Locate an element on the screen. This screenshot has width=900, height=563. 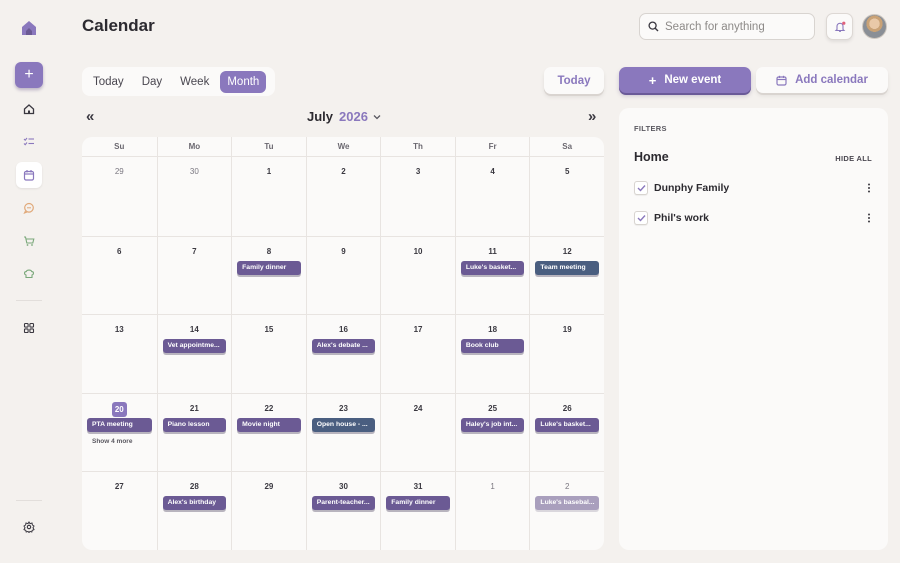
next-month-button: » is located at coordinates (592, 116).